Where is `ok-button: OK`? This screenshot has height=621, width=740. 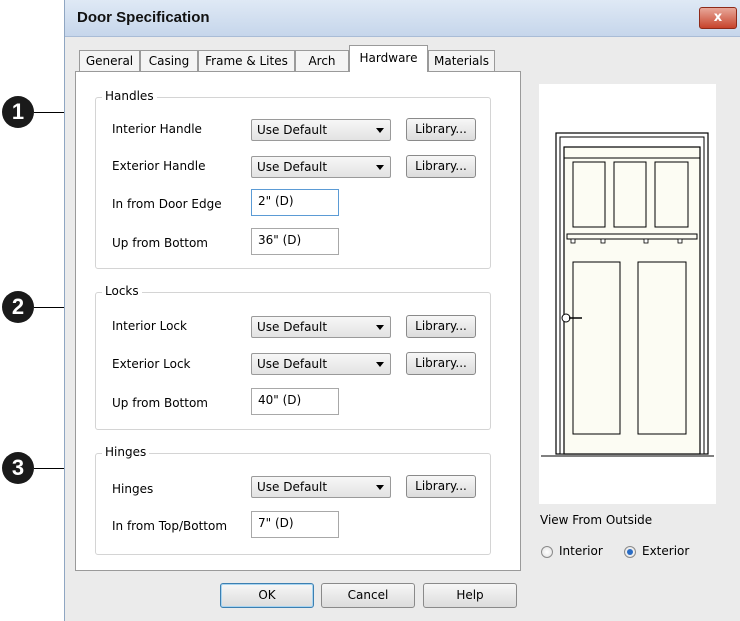 ok-button: OK is located at coordinates (267, 595).